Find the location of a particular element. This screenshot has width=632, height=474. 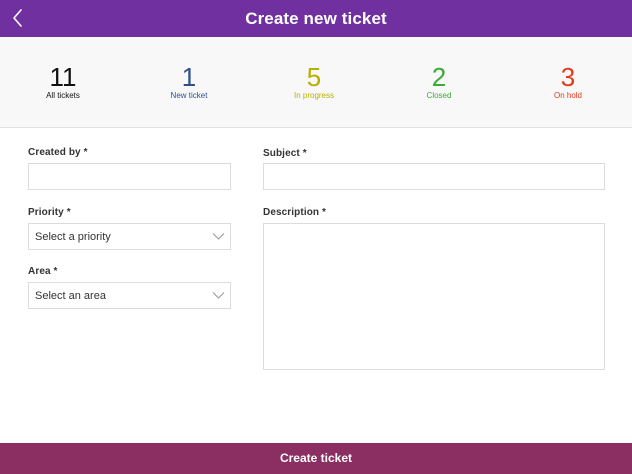

stat-count: 2 is located at coordinates (439, 77).